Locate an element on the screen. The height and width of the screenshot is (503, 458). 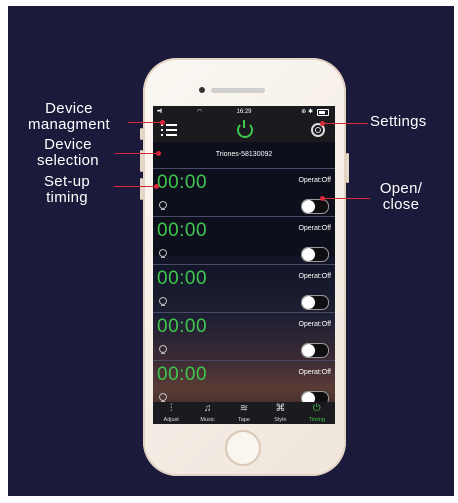
tab-style: ⌘ Style is located at coordinates (280, 413).